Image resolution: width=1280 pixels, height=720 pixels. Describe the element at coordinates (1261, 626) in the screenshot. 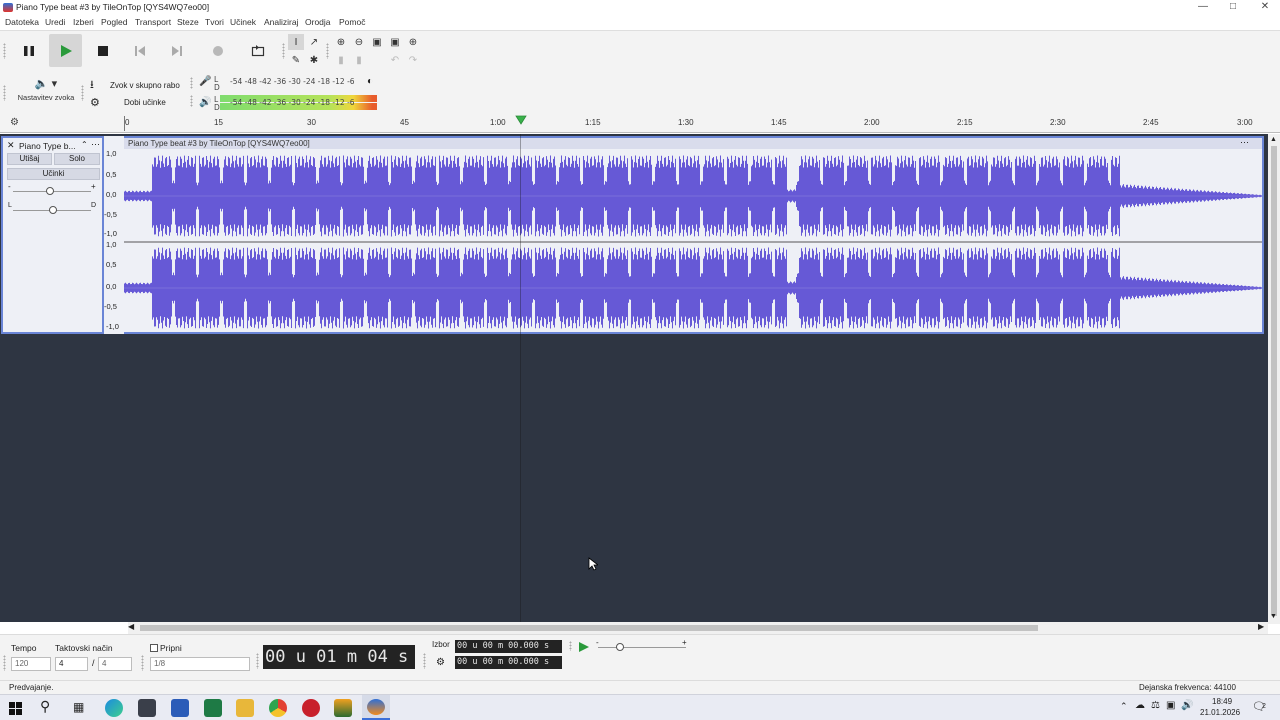

I see `scroll-right-icon: ▶` at that location.